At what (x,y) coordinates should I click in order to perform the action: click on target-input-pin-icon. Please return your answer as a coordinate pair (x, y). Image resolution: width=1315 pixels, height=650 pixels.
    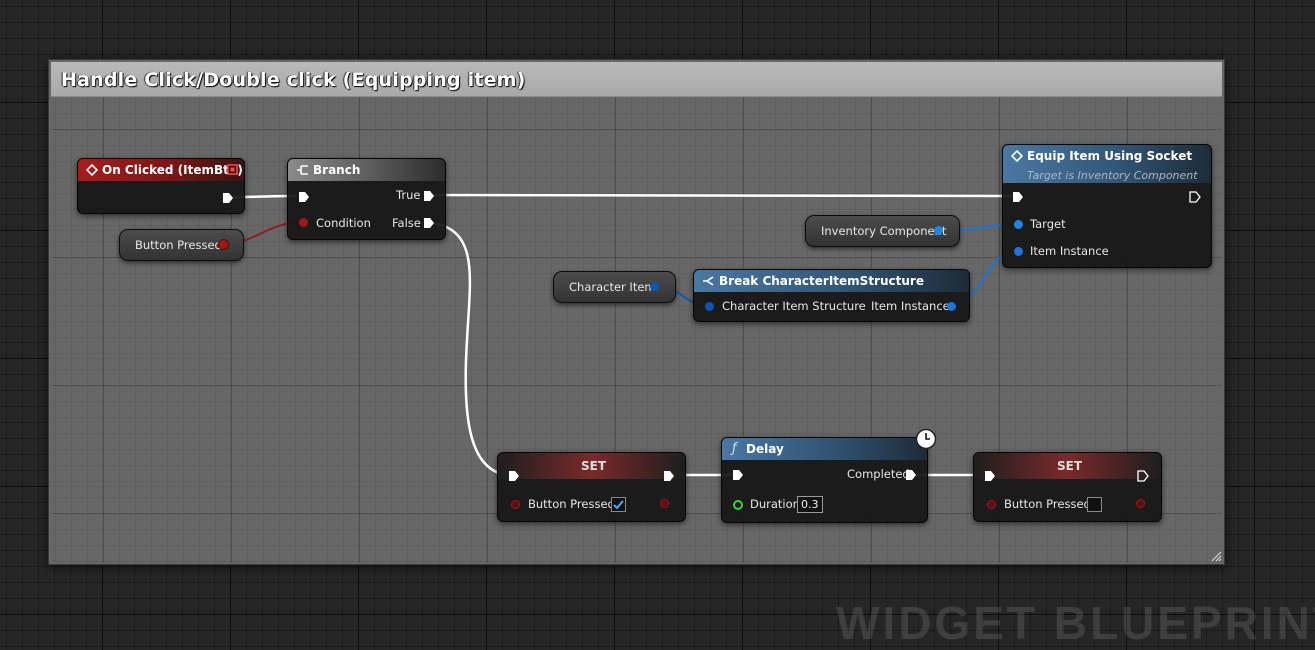
    Looking at the image, I should click on (1018, 224).